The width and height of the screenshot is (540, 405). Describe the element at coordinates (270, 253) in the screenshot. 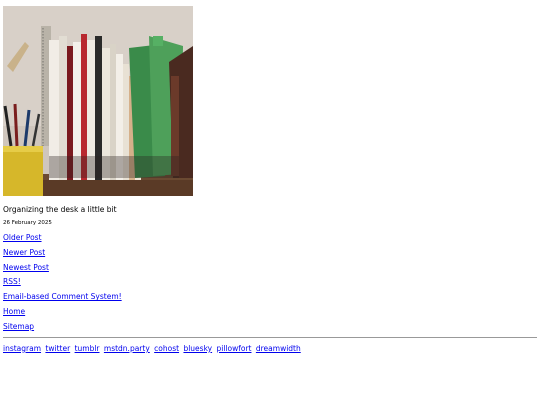

I see `newer-post-link: Newer Post` at that location.